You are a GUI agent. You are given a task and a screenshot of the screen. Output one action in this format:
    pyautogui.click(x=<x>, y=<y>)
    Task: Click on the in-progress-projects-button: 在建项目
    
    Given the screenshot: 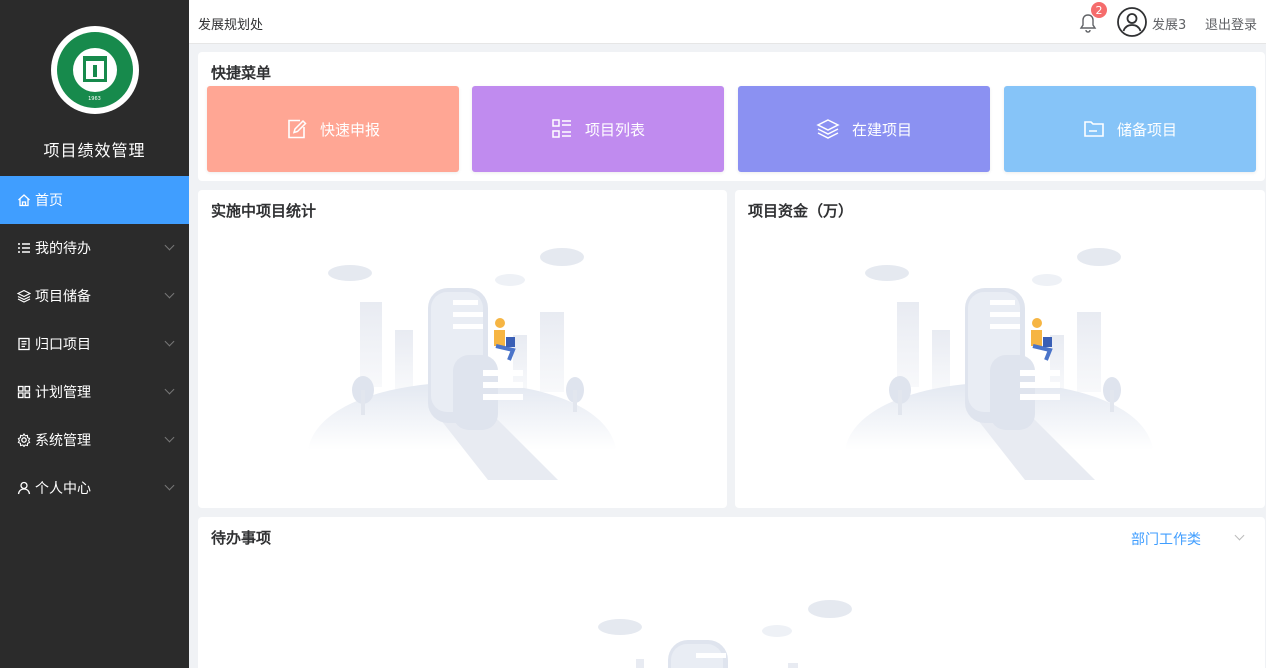 What is the action you would take?
    pyautogui.click(x=864, y=129)
    